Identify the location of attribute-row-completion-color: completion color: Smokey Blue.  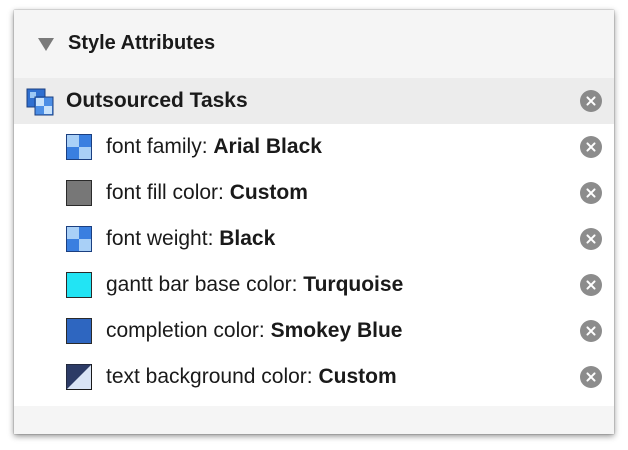
(314, 331).